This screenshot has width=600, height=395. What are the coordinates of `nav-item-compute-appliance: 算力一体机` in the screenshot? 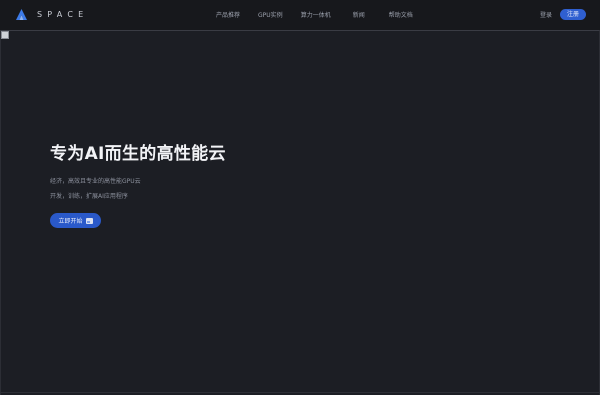 It's located at (316, 14).